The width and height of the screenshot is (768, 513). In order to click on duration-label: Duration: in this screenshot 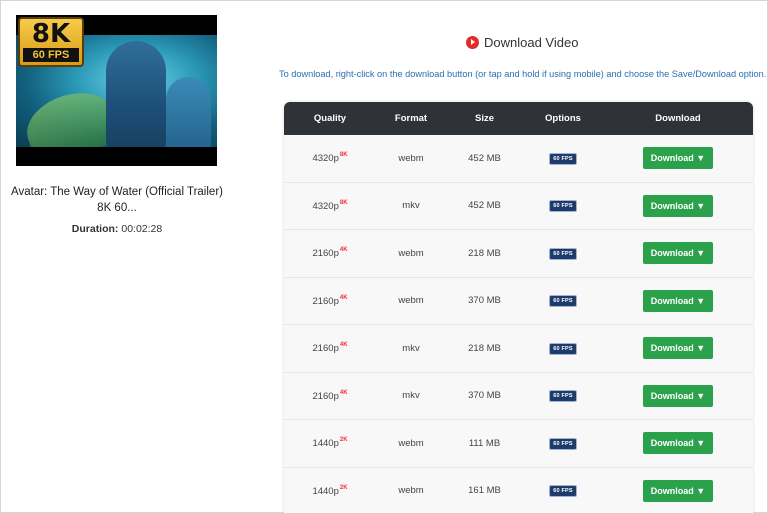, I will do `click(95, 229)`.